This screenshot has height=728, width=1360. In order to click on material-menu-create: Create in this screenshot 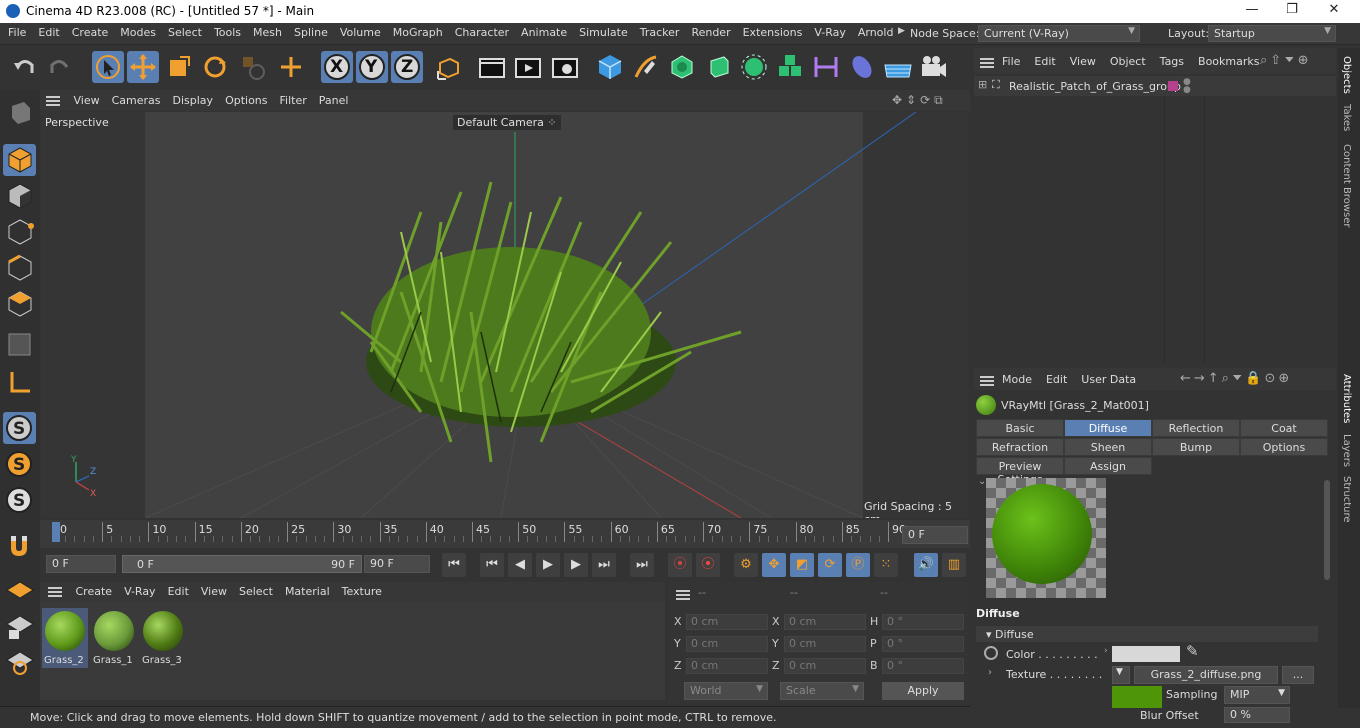, I will do `click(94, 591)`.